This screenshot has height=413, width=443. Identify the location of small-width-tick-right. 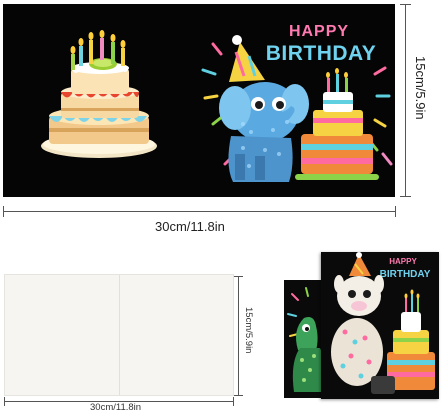
(233, 401).